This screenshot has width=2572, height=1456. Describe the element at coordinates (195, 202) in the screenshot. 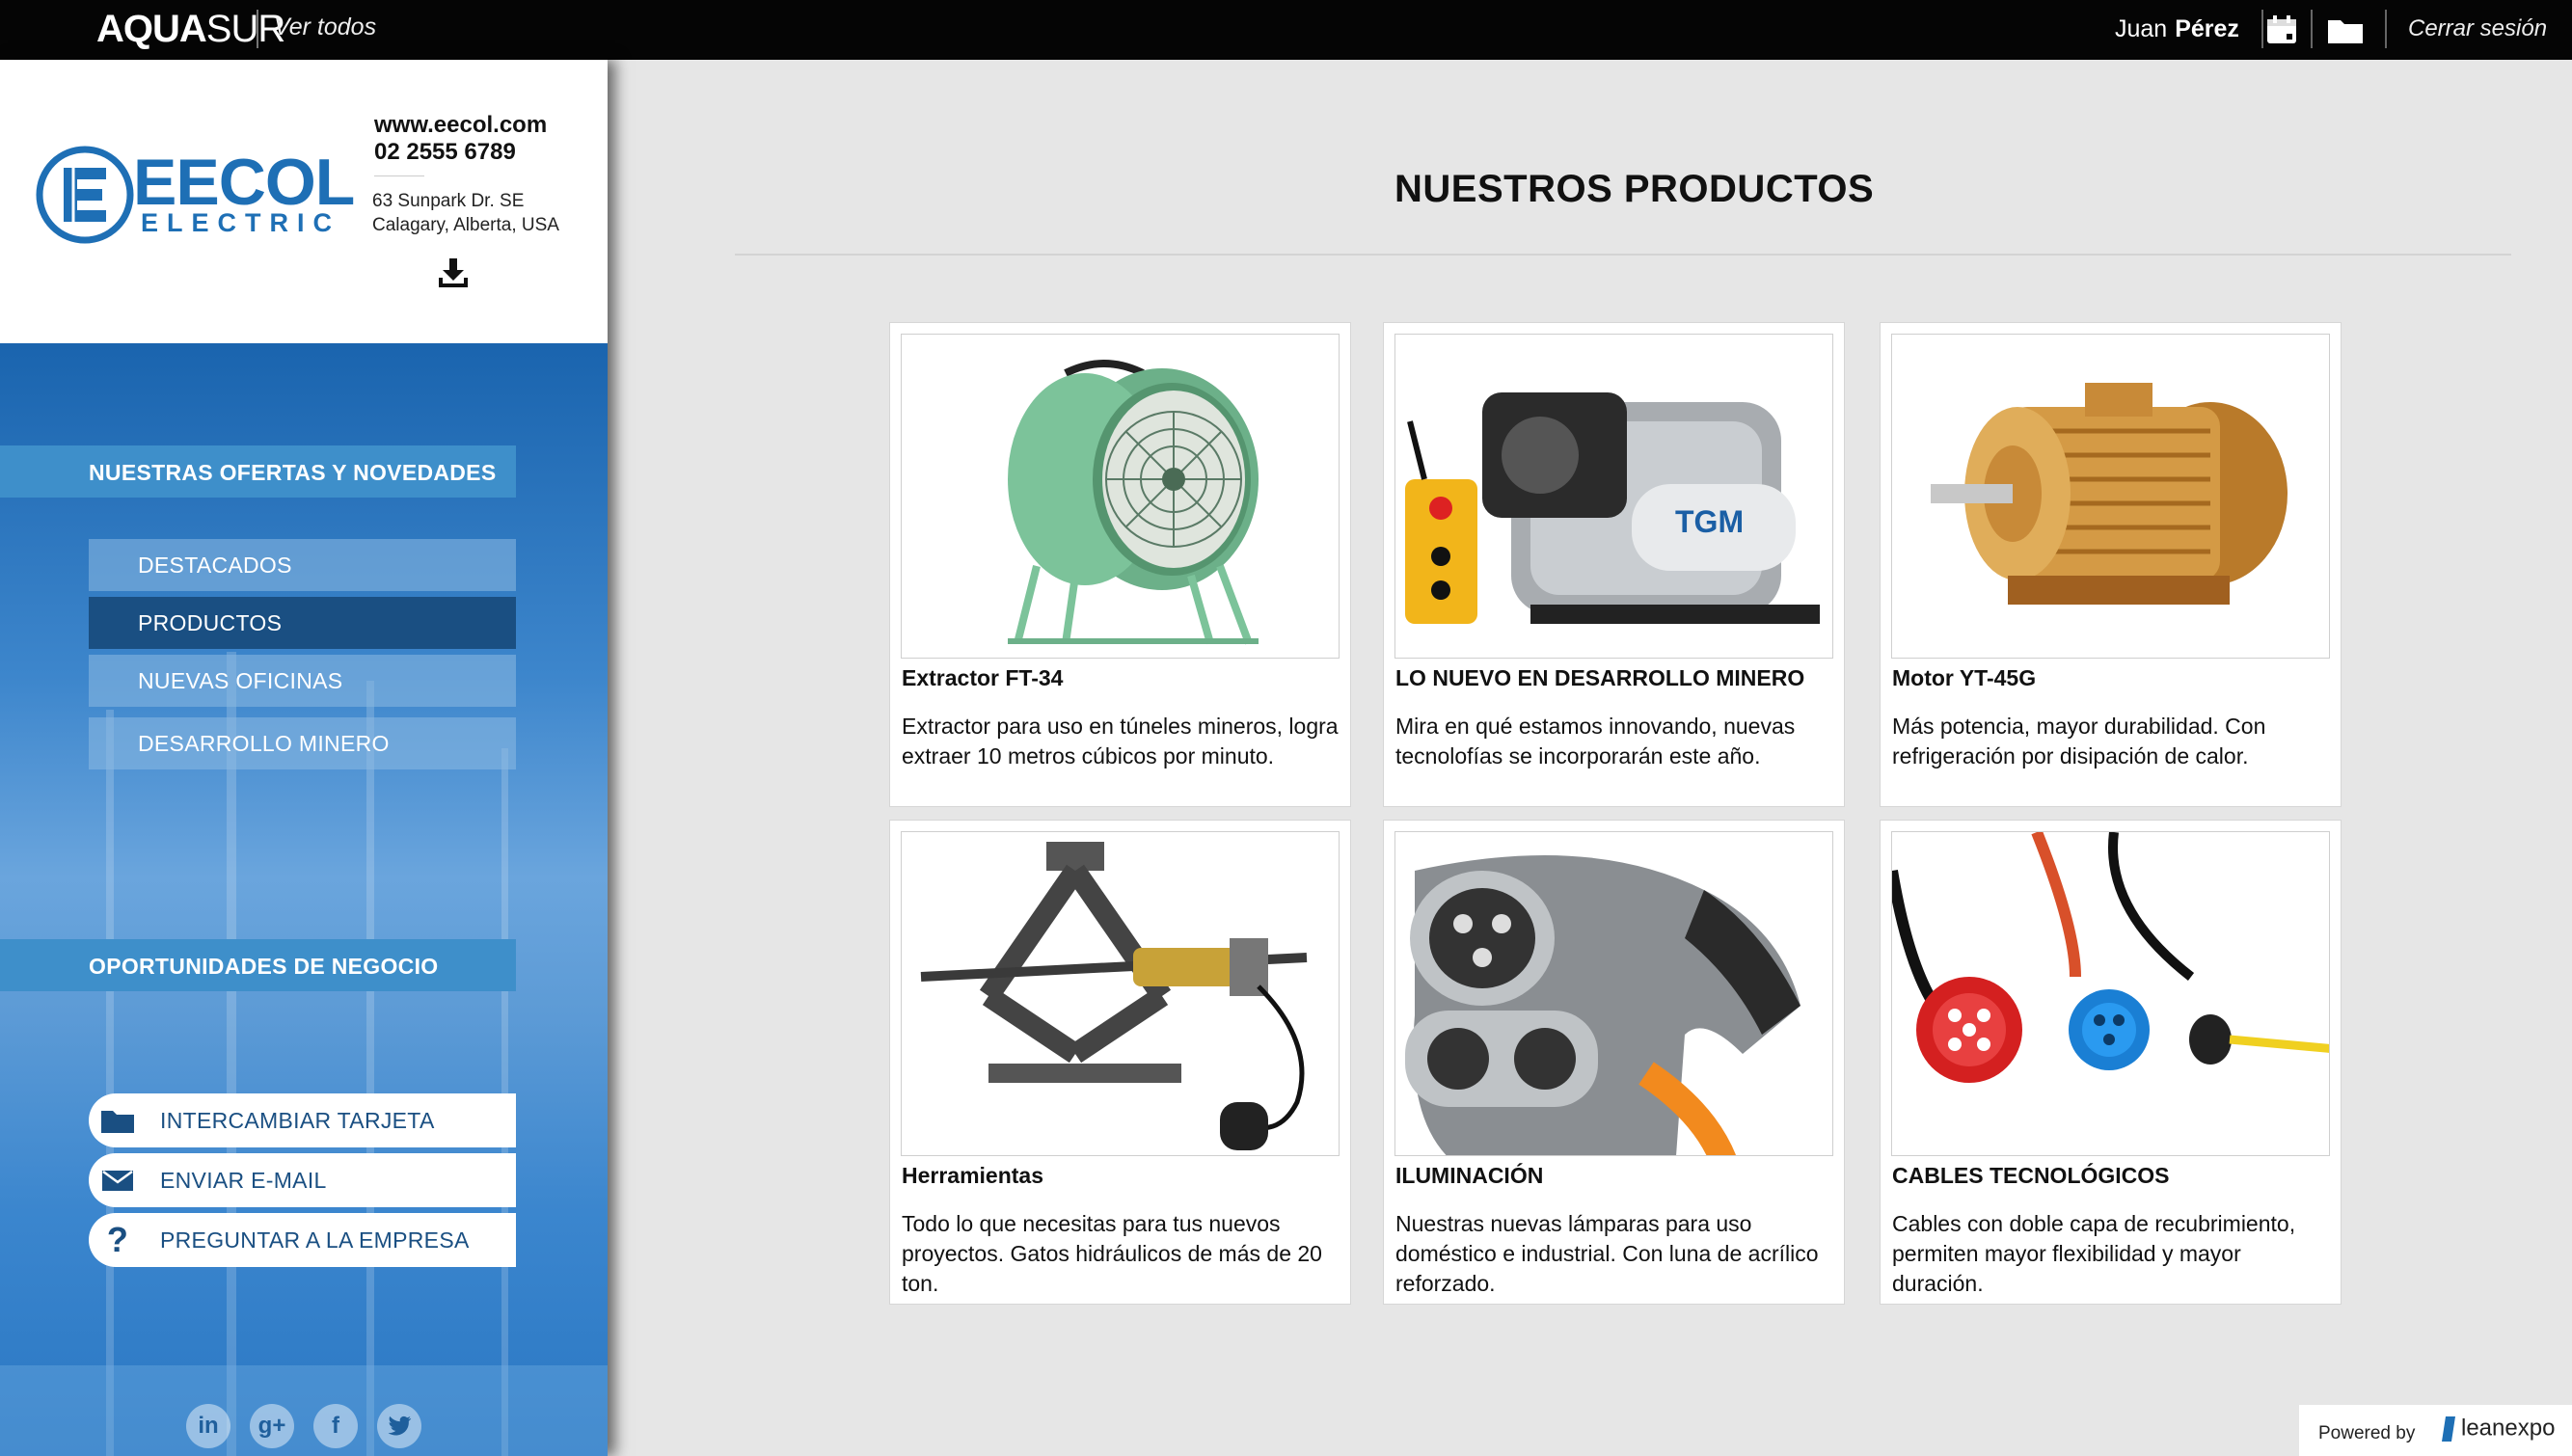

I see `eecol-logo: EECOL ELECTRIC` at that location.